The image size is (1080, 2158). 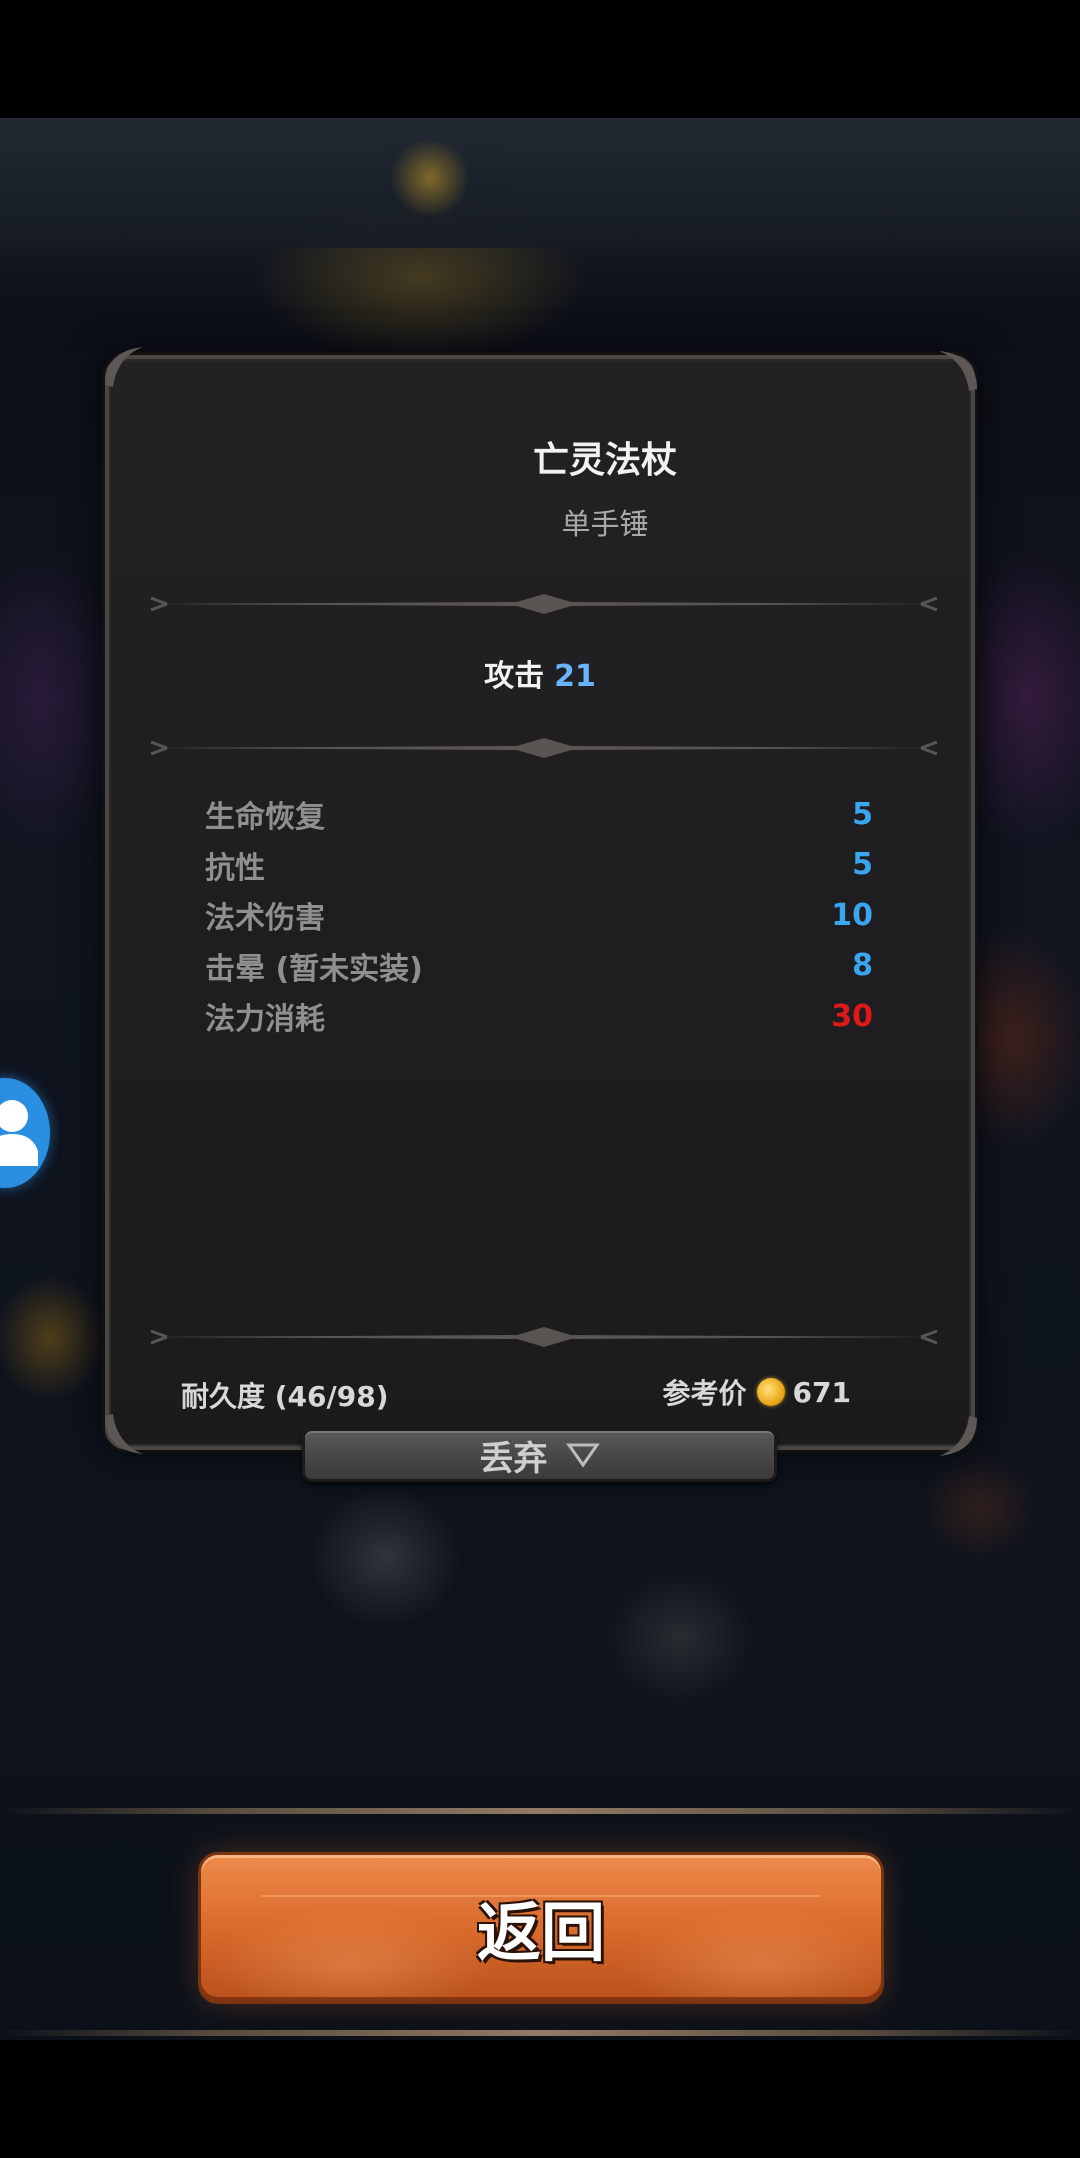 I want to click on bottom-divider-bottom, so click(x=540, y=2033).